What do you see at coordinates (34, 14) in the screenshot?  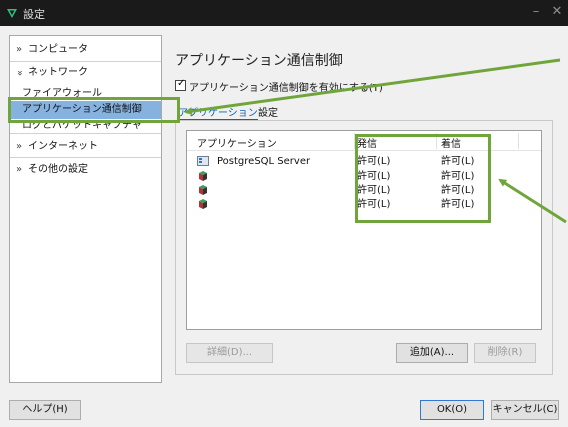 I see `window-title: 設定` at bounding box center [34, 14].